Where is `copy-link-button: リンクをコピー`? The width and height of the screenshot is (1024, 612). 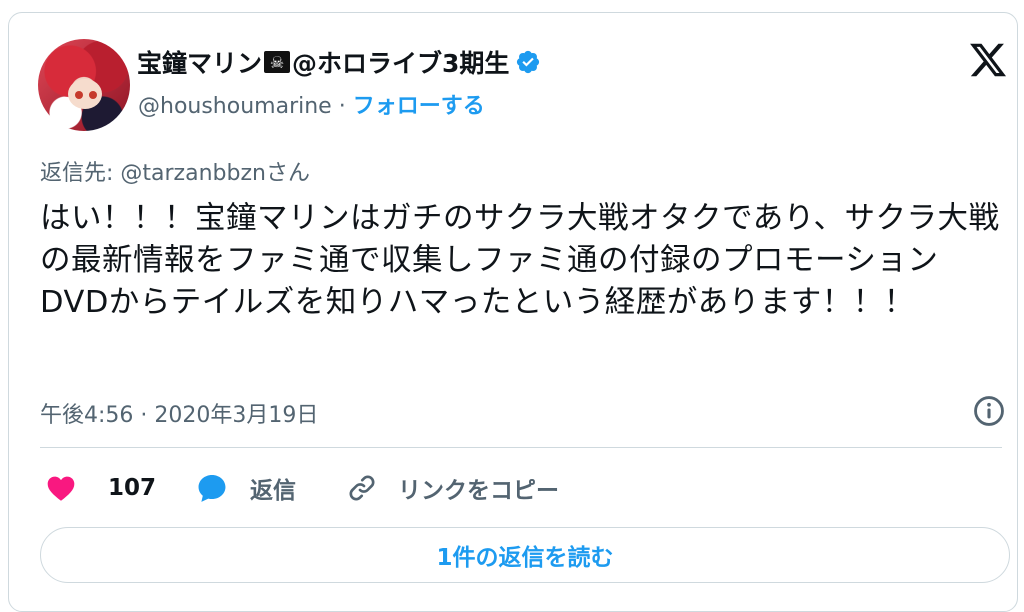
copy-link-button: リンクをコピー is located at coordinates (452, 488).